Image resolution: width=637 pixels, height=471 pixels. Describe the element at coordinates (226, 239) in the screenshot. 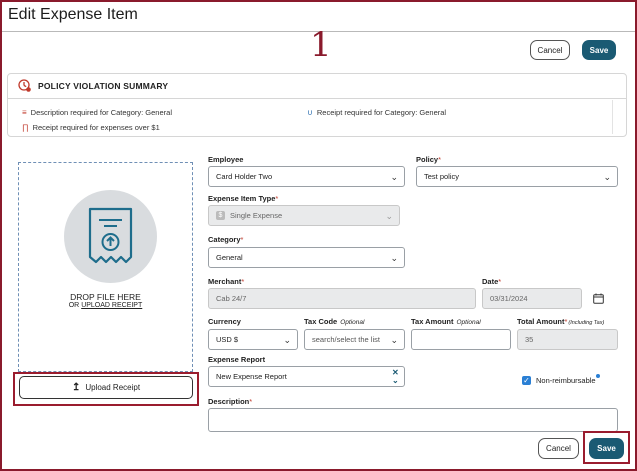

I see `category-label: Category*` at that location.